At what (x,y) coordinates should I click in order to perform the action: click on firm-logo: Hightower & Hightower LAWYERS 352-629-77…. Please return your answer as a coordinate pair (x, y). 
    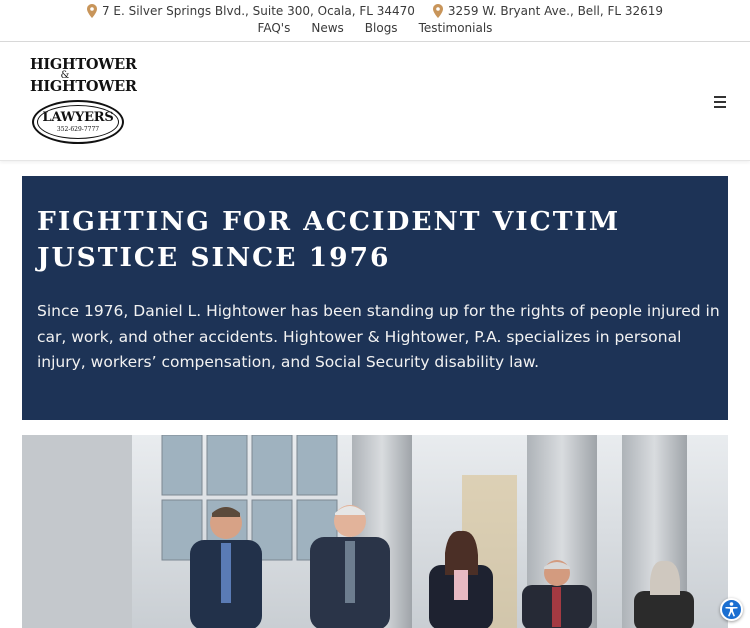
    Looking at the image, I should click on (83, 102).